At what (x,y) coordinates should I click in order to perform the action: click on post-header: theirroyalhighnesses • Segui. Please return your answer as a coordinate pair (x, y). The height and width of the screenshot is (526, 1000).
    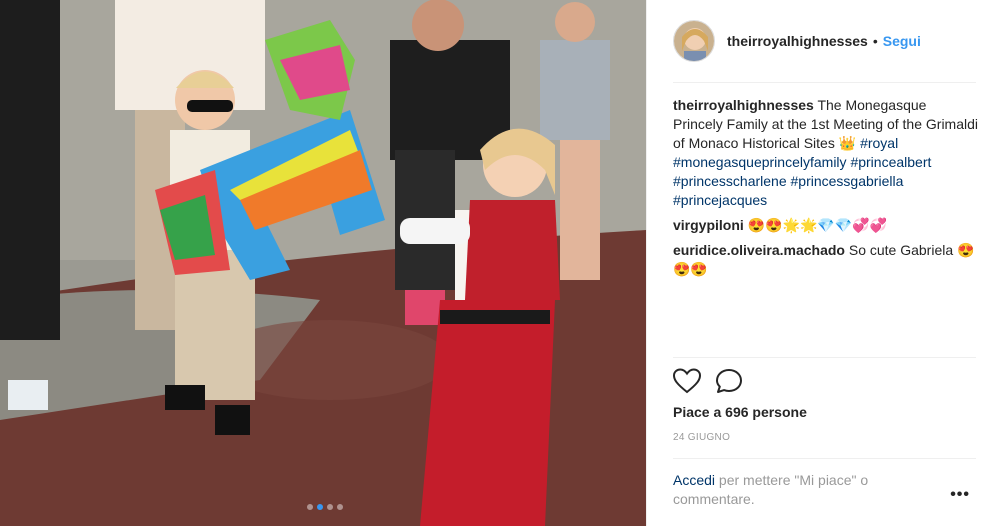
    Looking at the image, I should click on (826, 41).